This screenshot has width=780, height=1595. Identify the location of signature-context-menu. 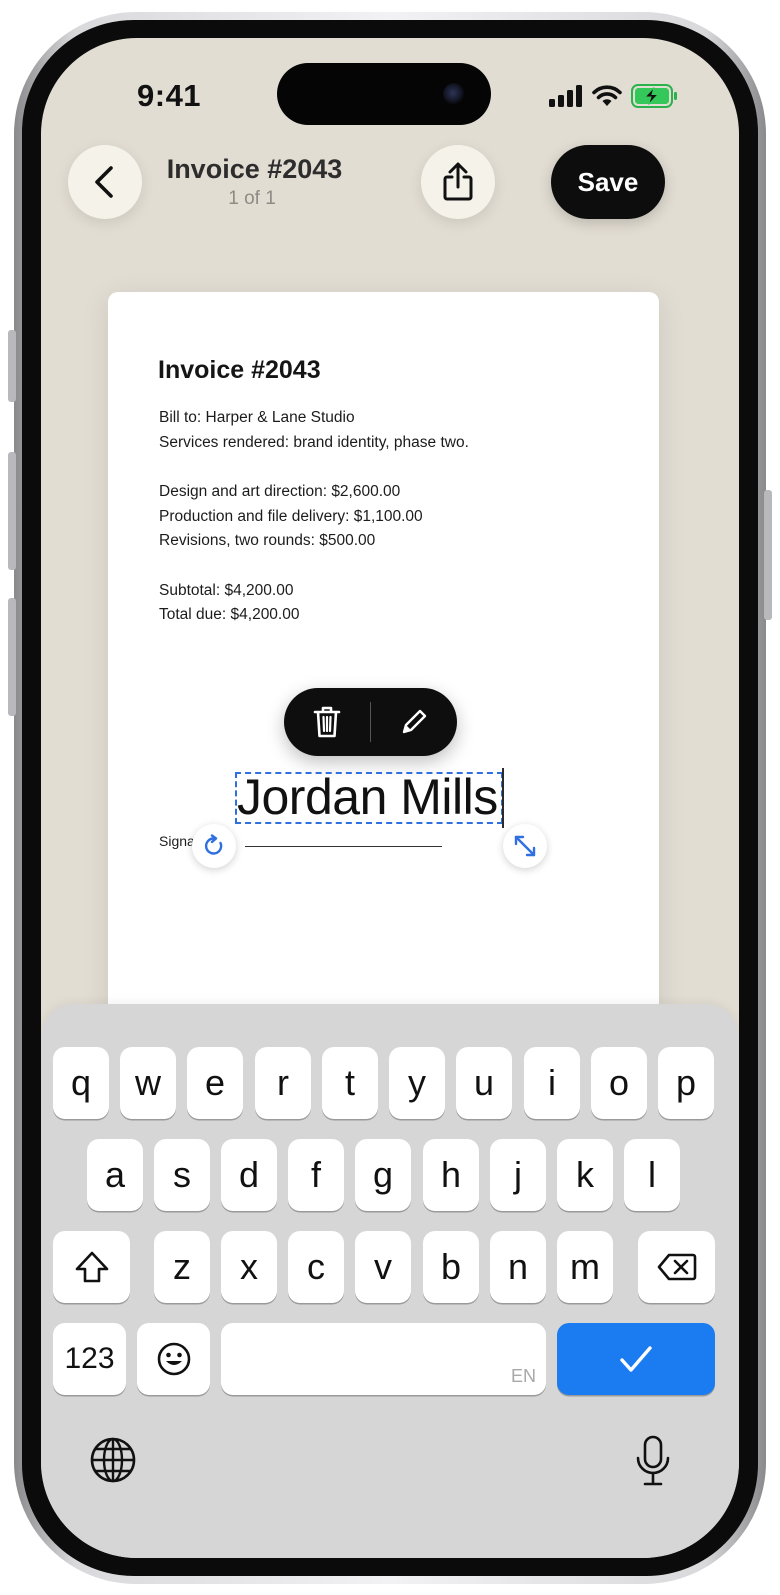
(370, 722).